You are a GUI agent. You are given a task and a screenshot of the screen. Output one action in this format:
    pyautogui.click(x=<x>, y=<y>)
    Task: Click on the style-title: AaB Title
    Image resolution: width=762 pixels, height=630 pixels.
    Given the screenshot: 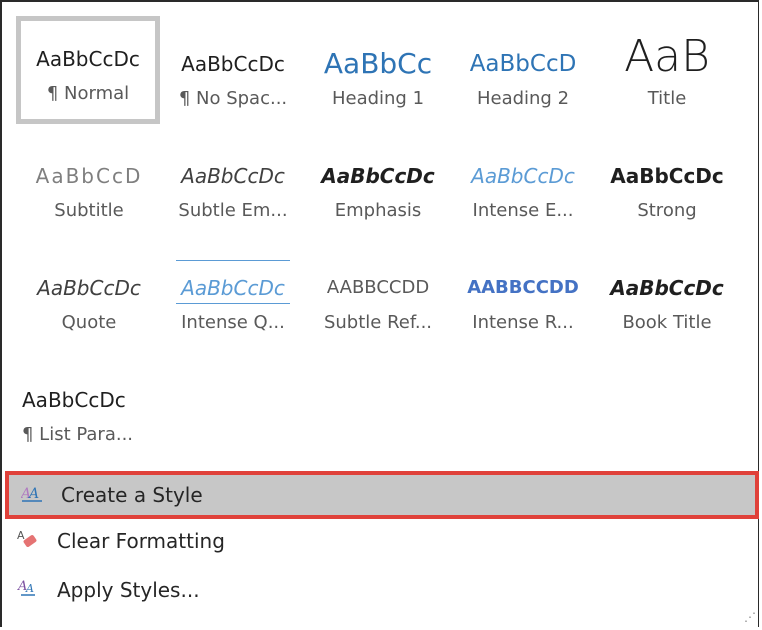 What is the action you would take?
    pyautogui.click(x=667, y=72)
    